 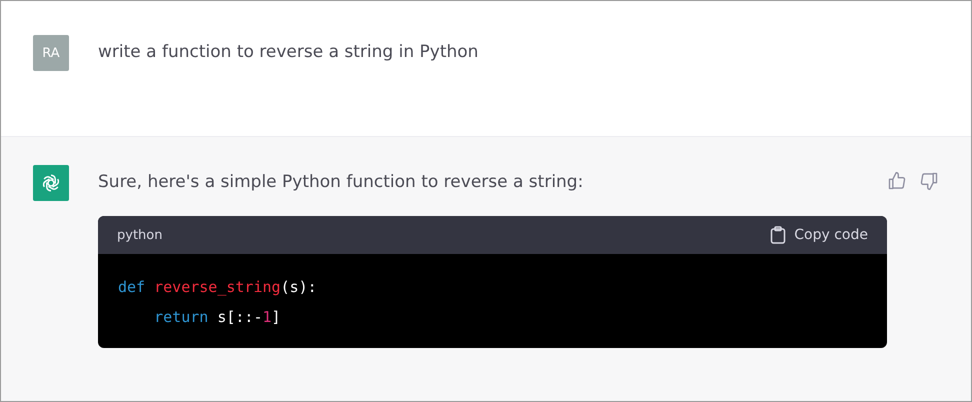 What do you see at coordinates (139, 235) in the screenshot?
I see `code-language: python` at bounding box center [139, 235].